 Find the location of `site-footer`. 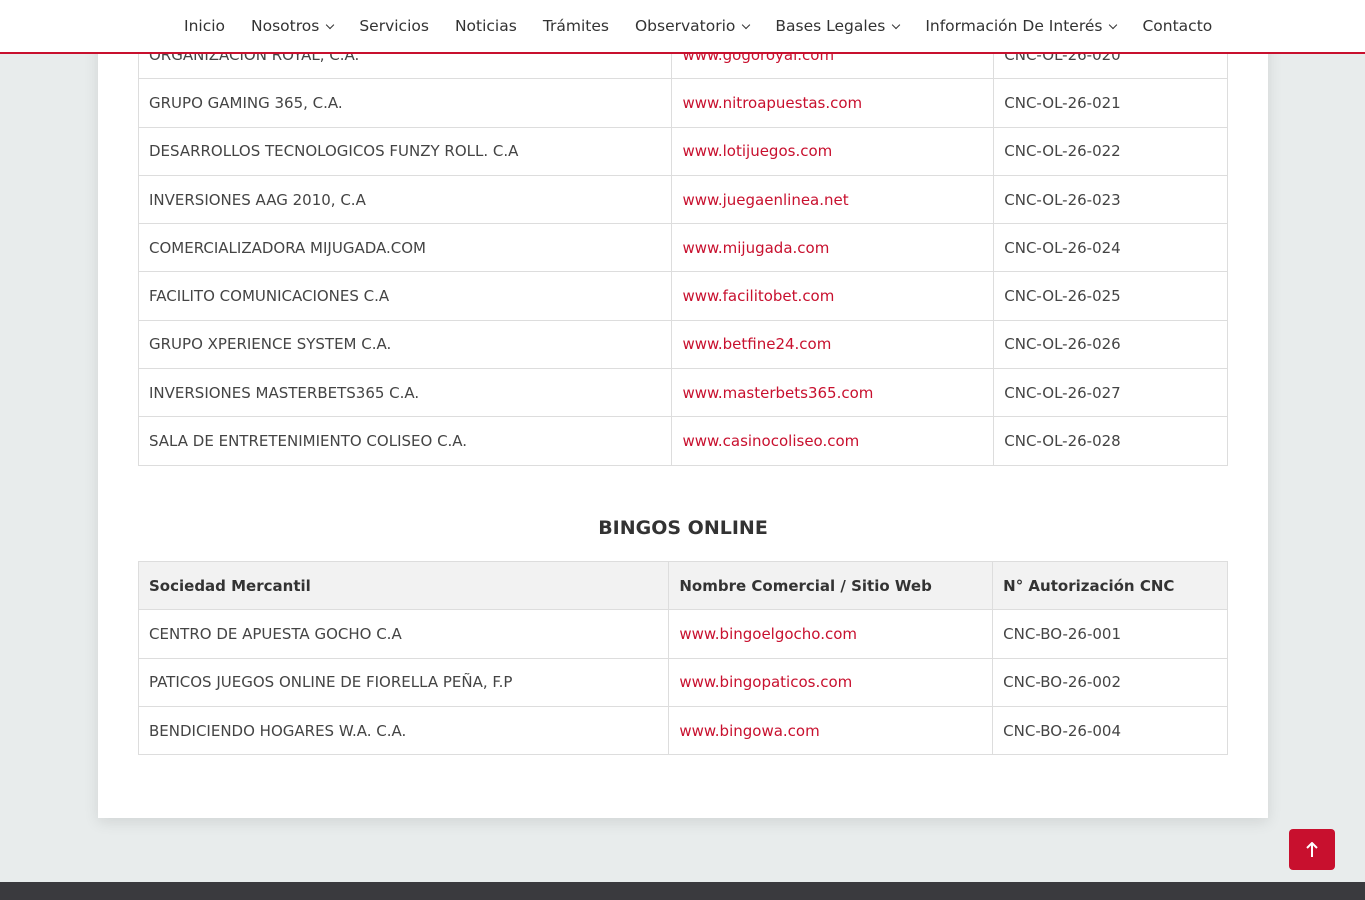

site-footer is located at coordinates (682, 891).